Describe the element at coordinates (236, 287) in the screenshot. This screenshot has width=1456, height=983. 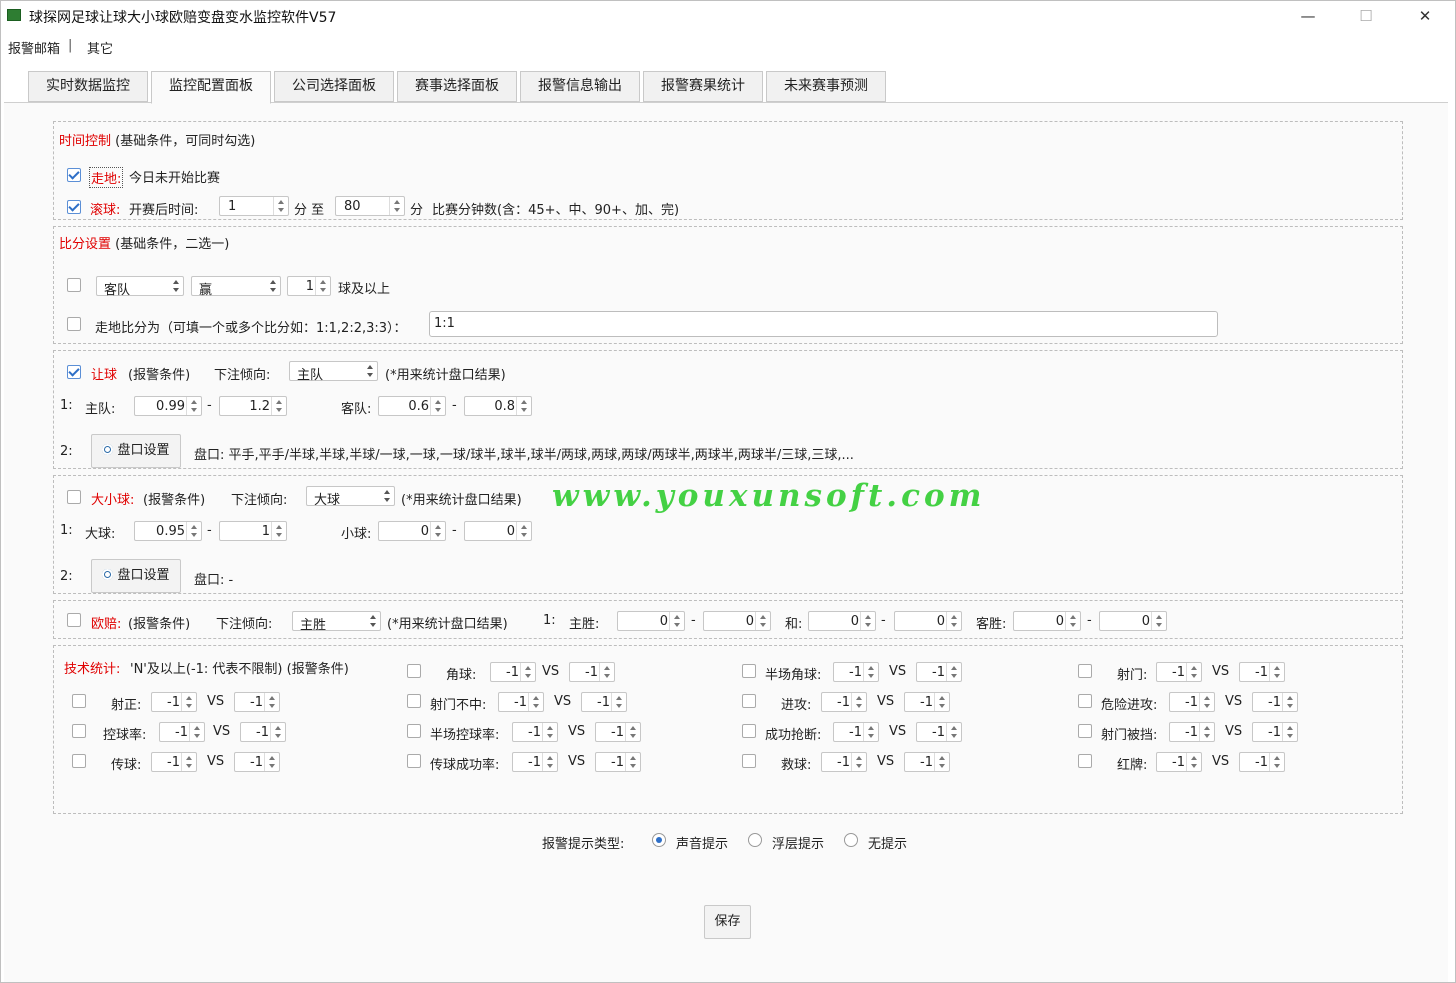
I see `result-select: 赢` at that location.